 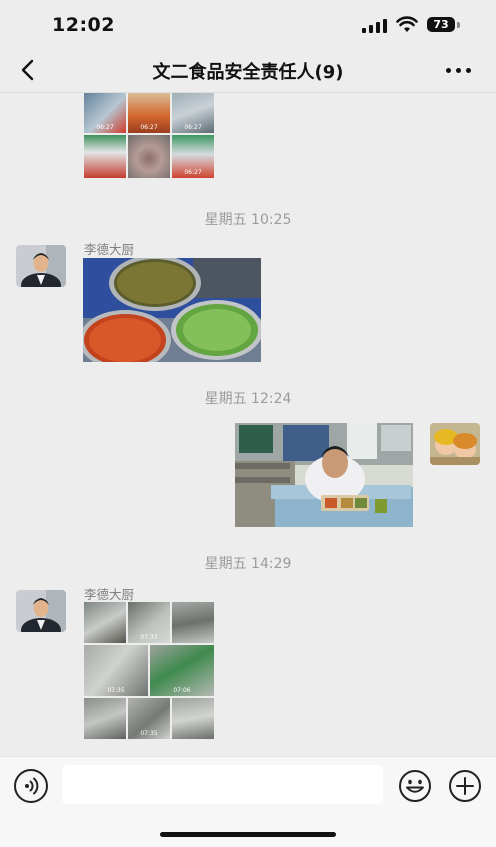 I want to click on grid-image: 07:06, so click(x=182, y=670).